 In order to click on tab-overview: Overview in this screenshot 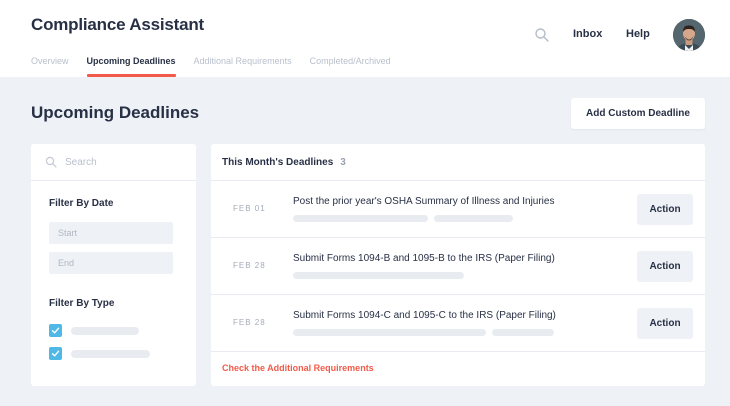, I will do `click(50, 65)`.